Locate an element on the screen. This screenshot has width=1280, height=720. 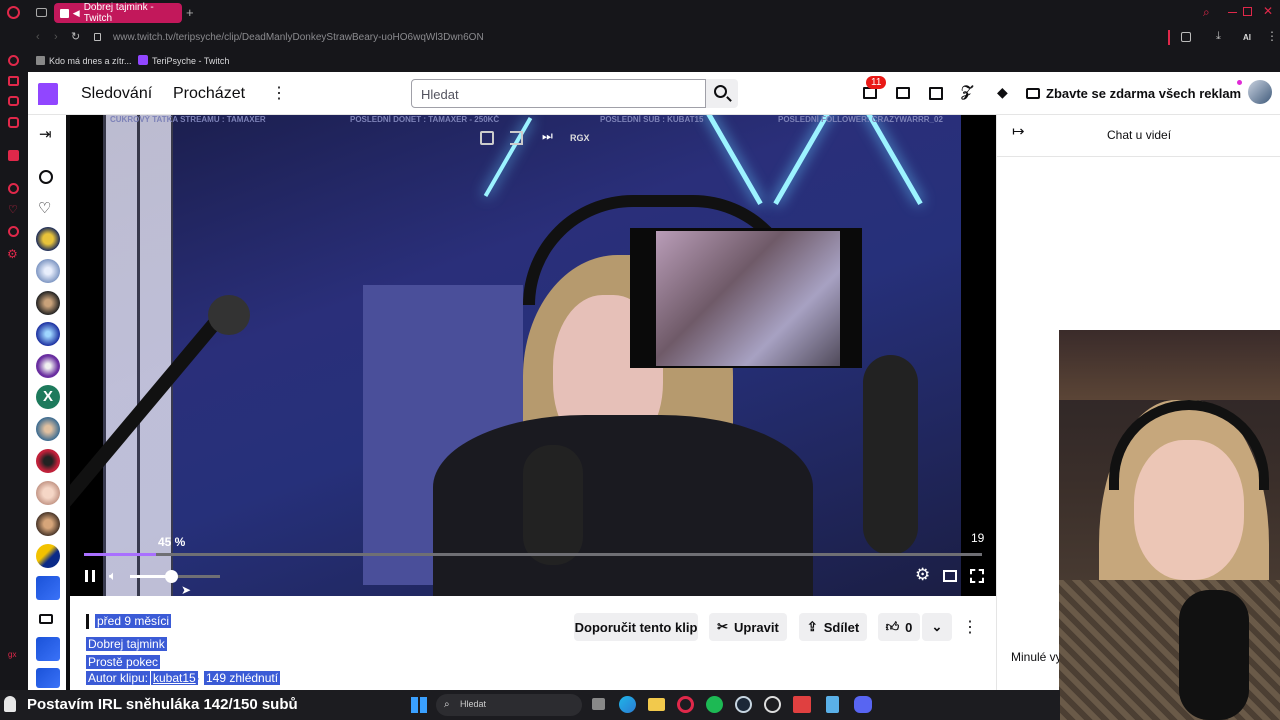
collapse-chat-icon: ↦ is located at coordinates (1018, 131).